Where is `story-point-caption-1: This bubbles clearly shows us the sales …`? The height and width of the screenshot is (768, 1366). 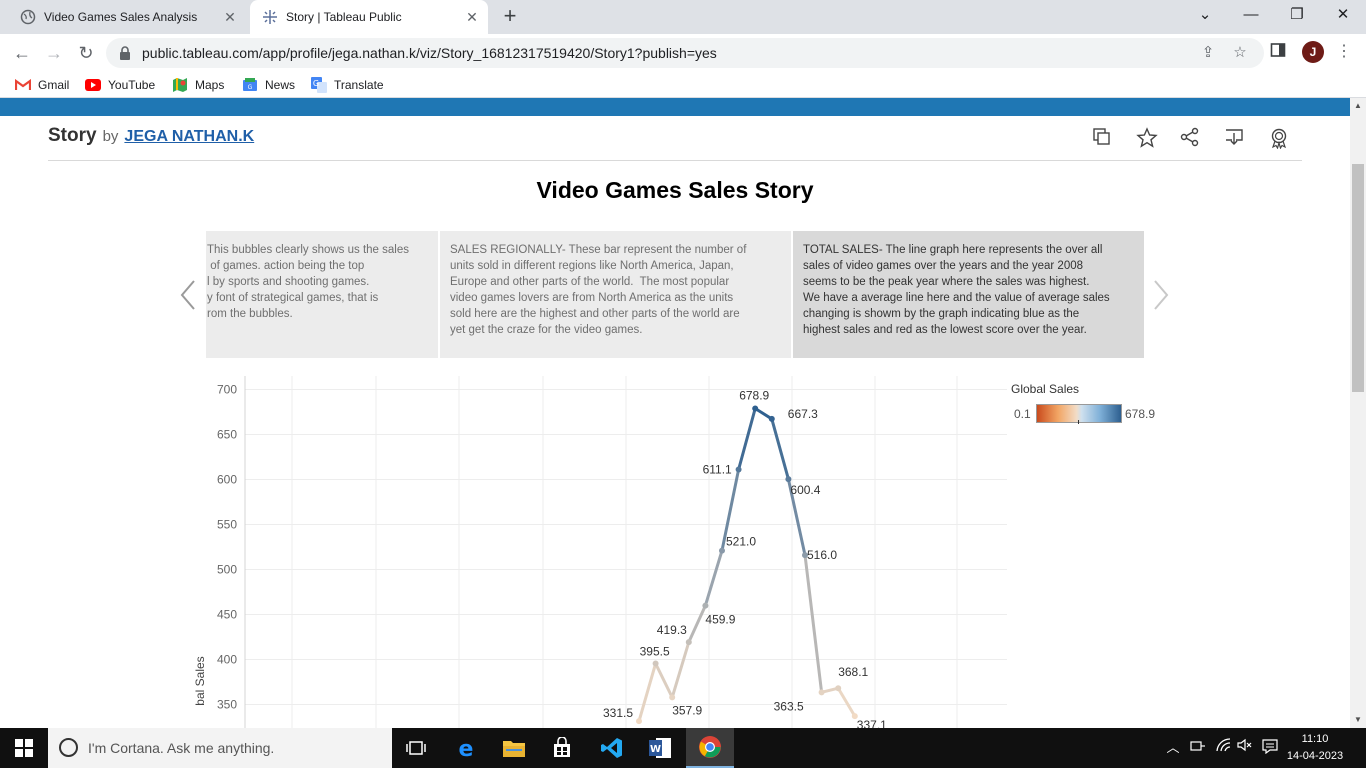 story-point-caption-1: This bubbles clearly shows us the sales … is located at coordinates (322, 294).